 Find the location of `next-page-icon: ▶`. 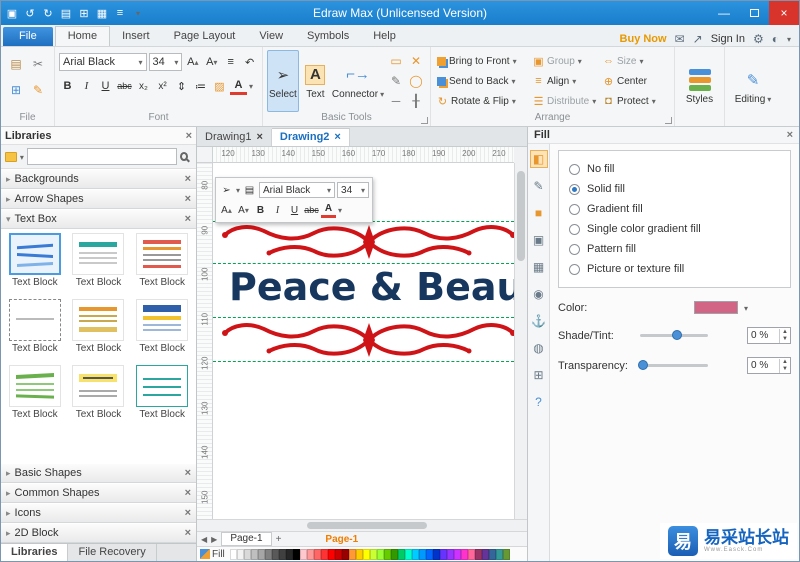

next-page-icon: ▶ is located at coordinates (214, 539).